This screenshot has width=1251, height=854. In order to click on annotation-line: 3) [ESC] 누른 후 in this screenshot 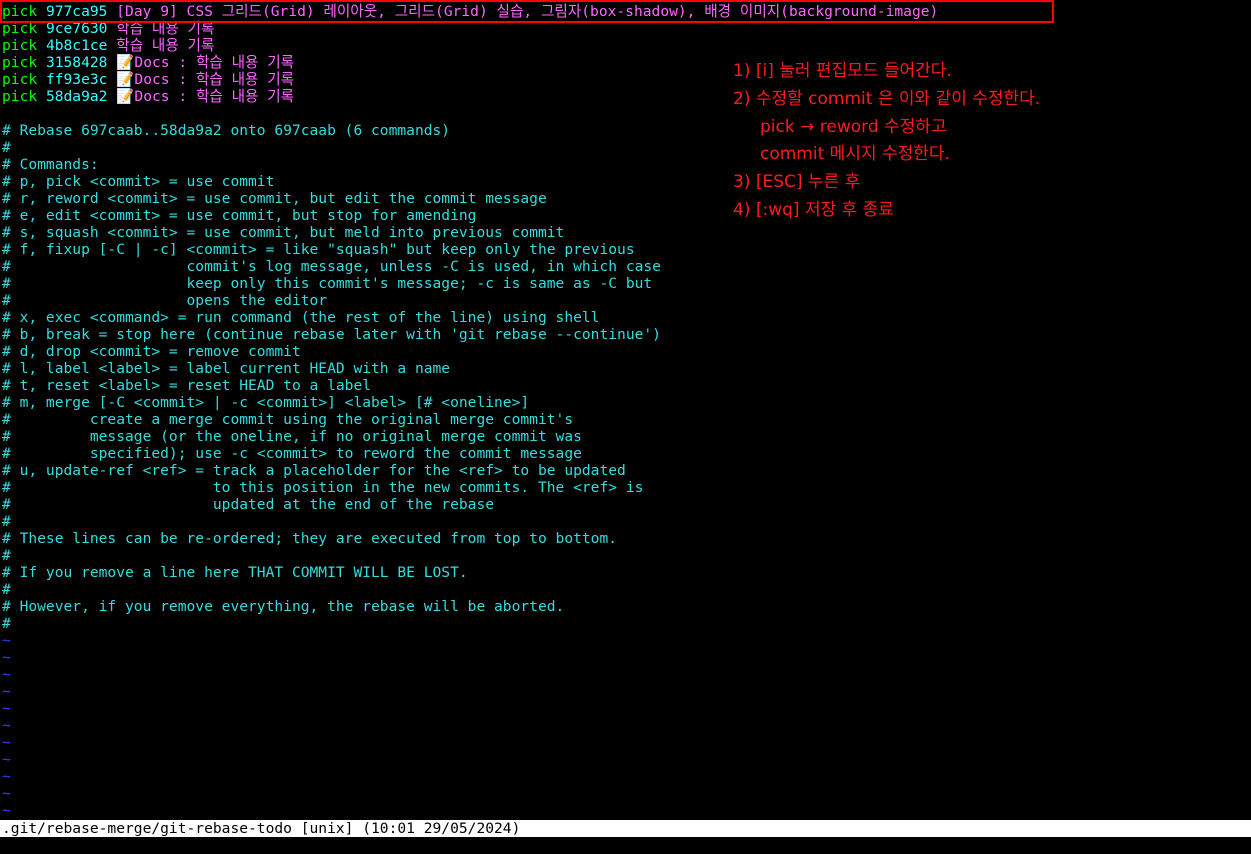, I will do `click(797, 182)`.